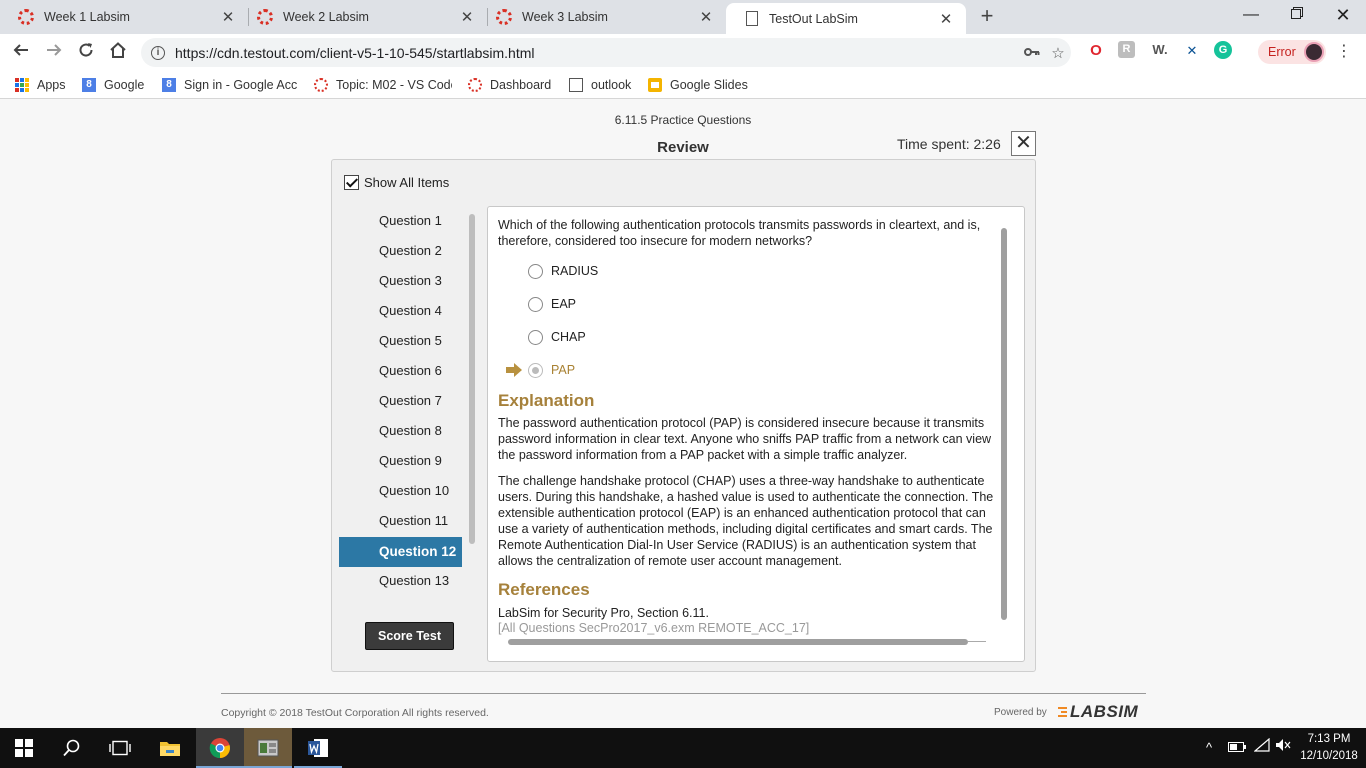  I want to click on bookmark-label: outlook, so click(611, 85).